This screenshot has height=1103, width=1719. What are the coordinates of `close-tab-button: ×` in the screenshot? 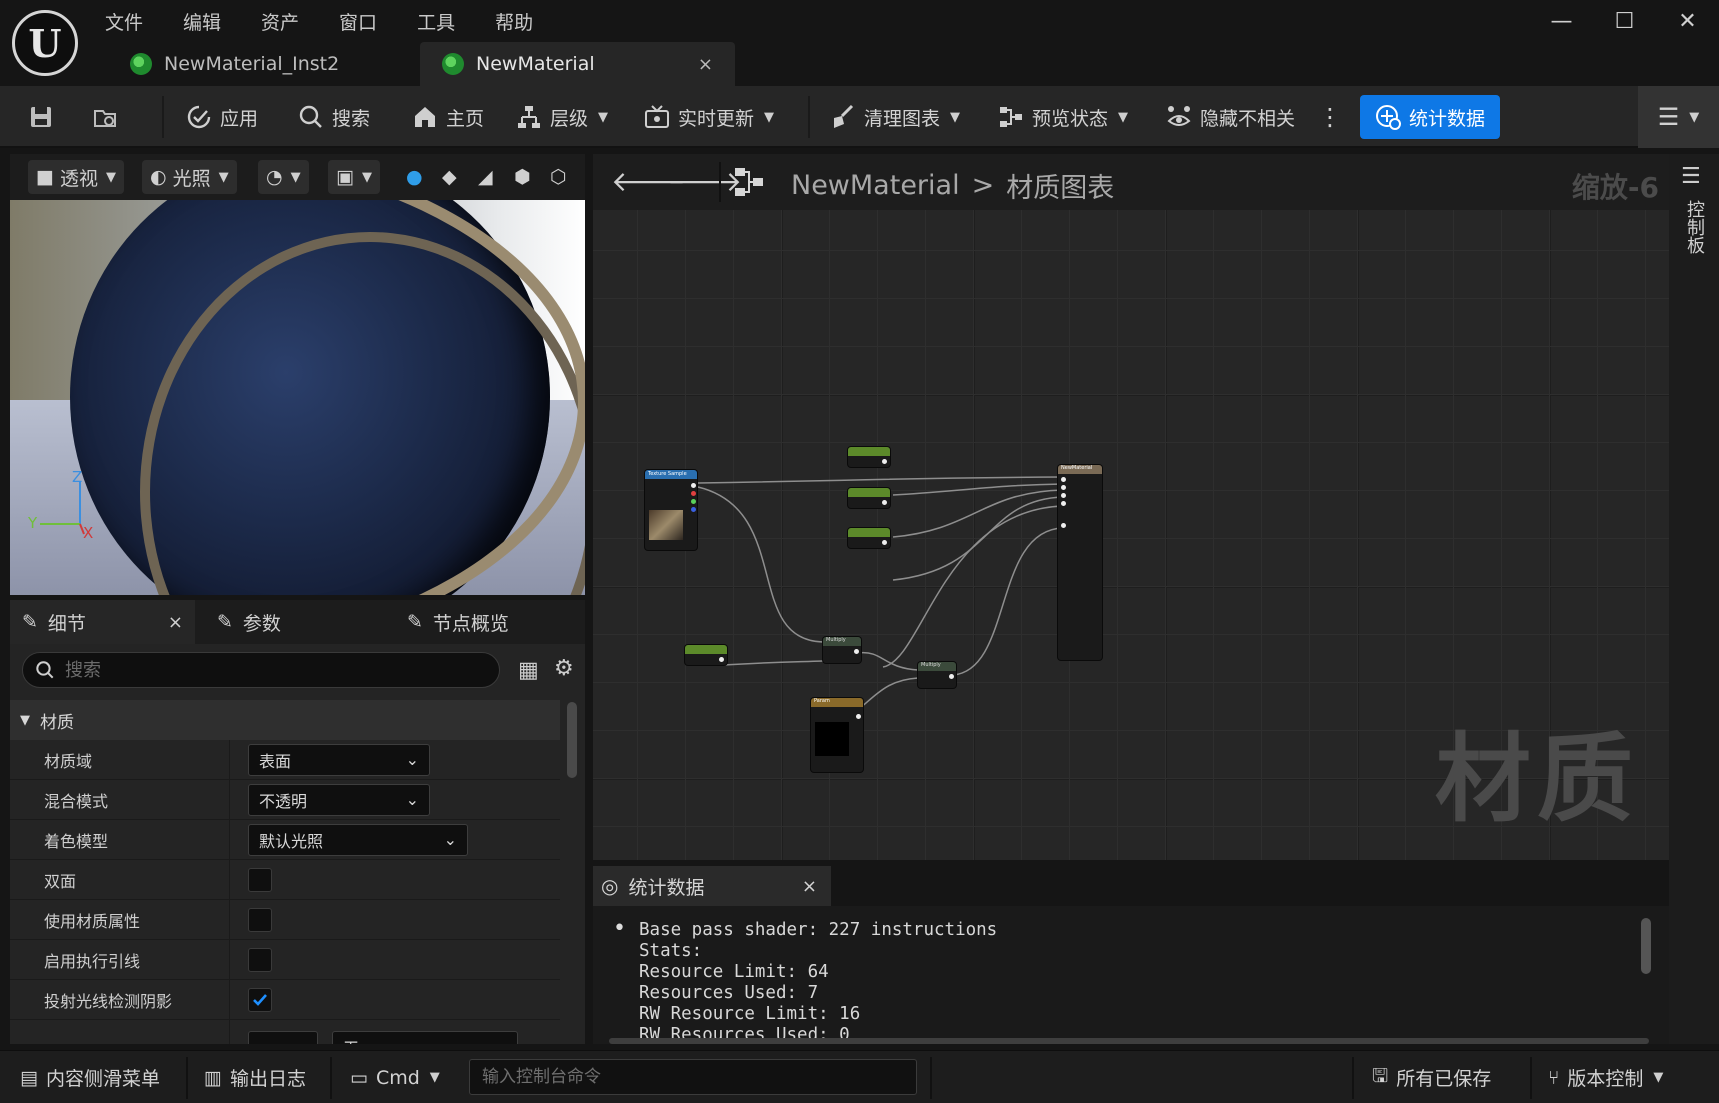 It's located at (705, 64).